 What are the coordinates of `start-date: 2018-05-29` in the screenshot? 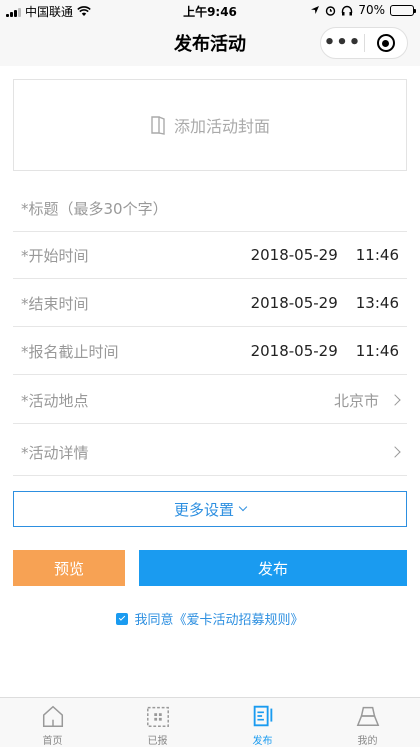 It's located at (294, 255).